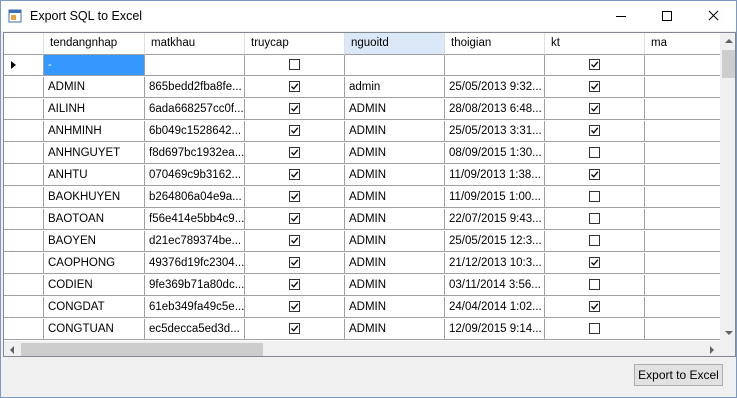 The width and height of the screenshot is (737, 398). Describe the element at coordinates (195, 44) in the screenshot. I see `column-header-matkhau: matkhau` at that location.